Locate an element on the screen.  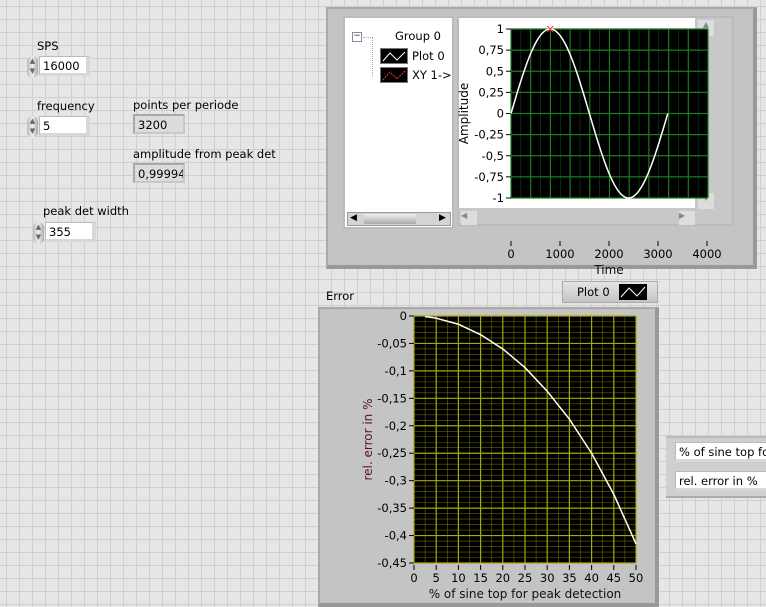
y-axis-label: rel. error in % is located at coordinates (368, 439).